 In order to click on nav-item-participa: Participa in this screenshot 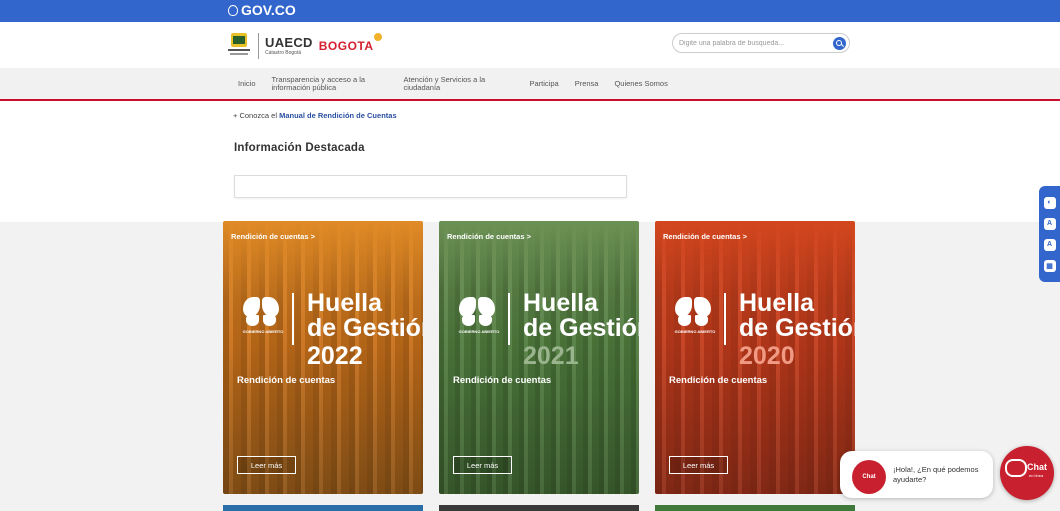, I will do `click(544, 83)`.